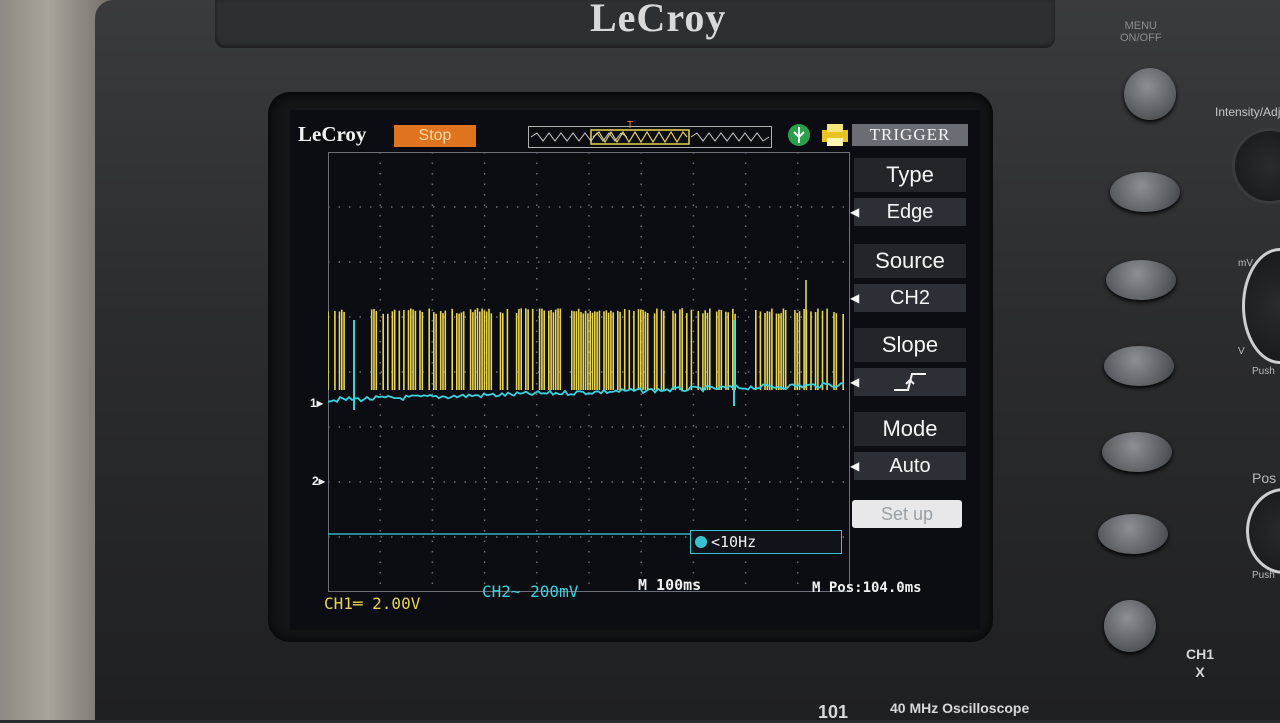 The image size is (1280, 723). What do you see at coordinates (734, 542) in the screenshot?
I see `trigger-frequency-value: <10Hz` at bounding box center [734, 542].